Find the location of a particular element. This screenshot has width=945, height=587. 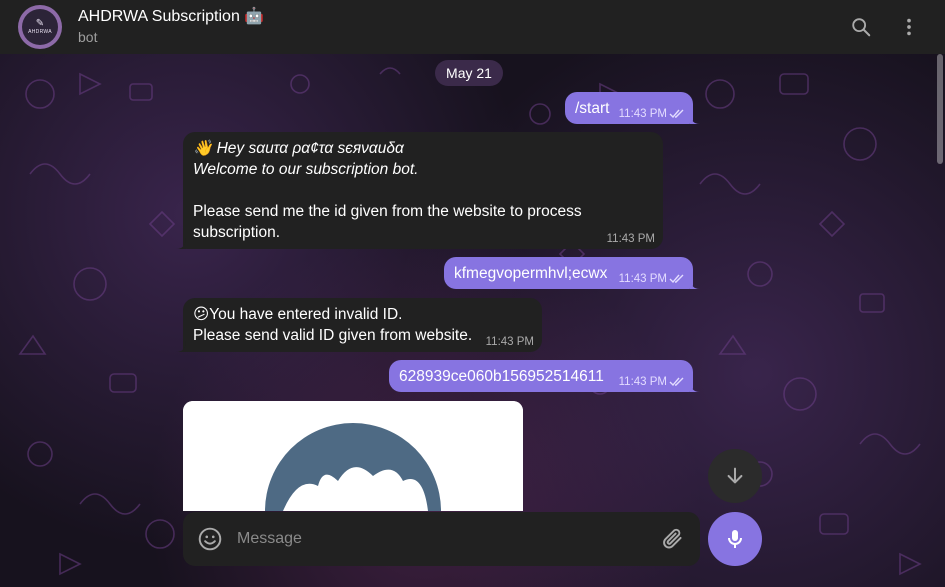

more-vertical-icon is located at coordinates (909, 27).